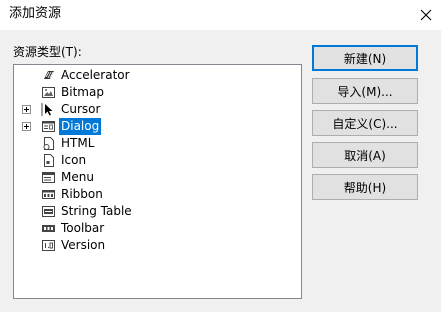 This screenshot has height=312, width=441. What do you see at coordinates (114, 245) in the screenshot?
I see `tree-item-version: Version` at bounding box center [114, 245].